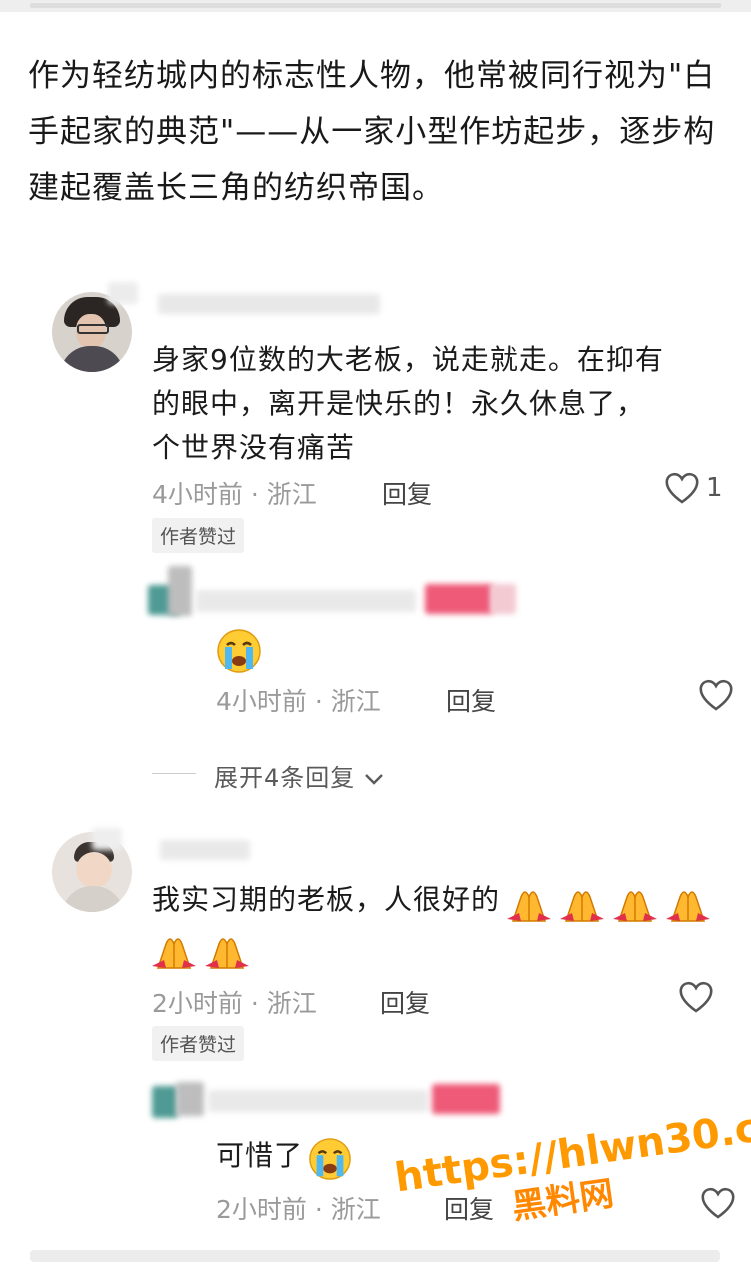  Describe the element at coordinates (298, 1209) in the screenshot. I see `reply-meta: 2小时前 · 浙江` at that location.